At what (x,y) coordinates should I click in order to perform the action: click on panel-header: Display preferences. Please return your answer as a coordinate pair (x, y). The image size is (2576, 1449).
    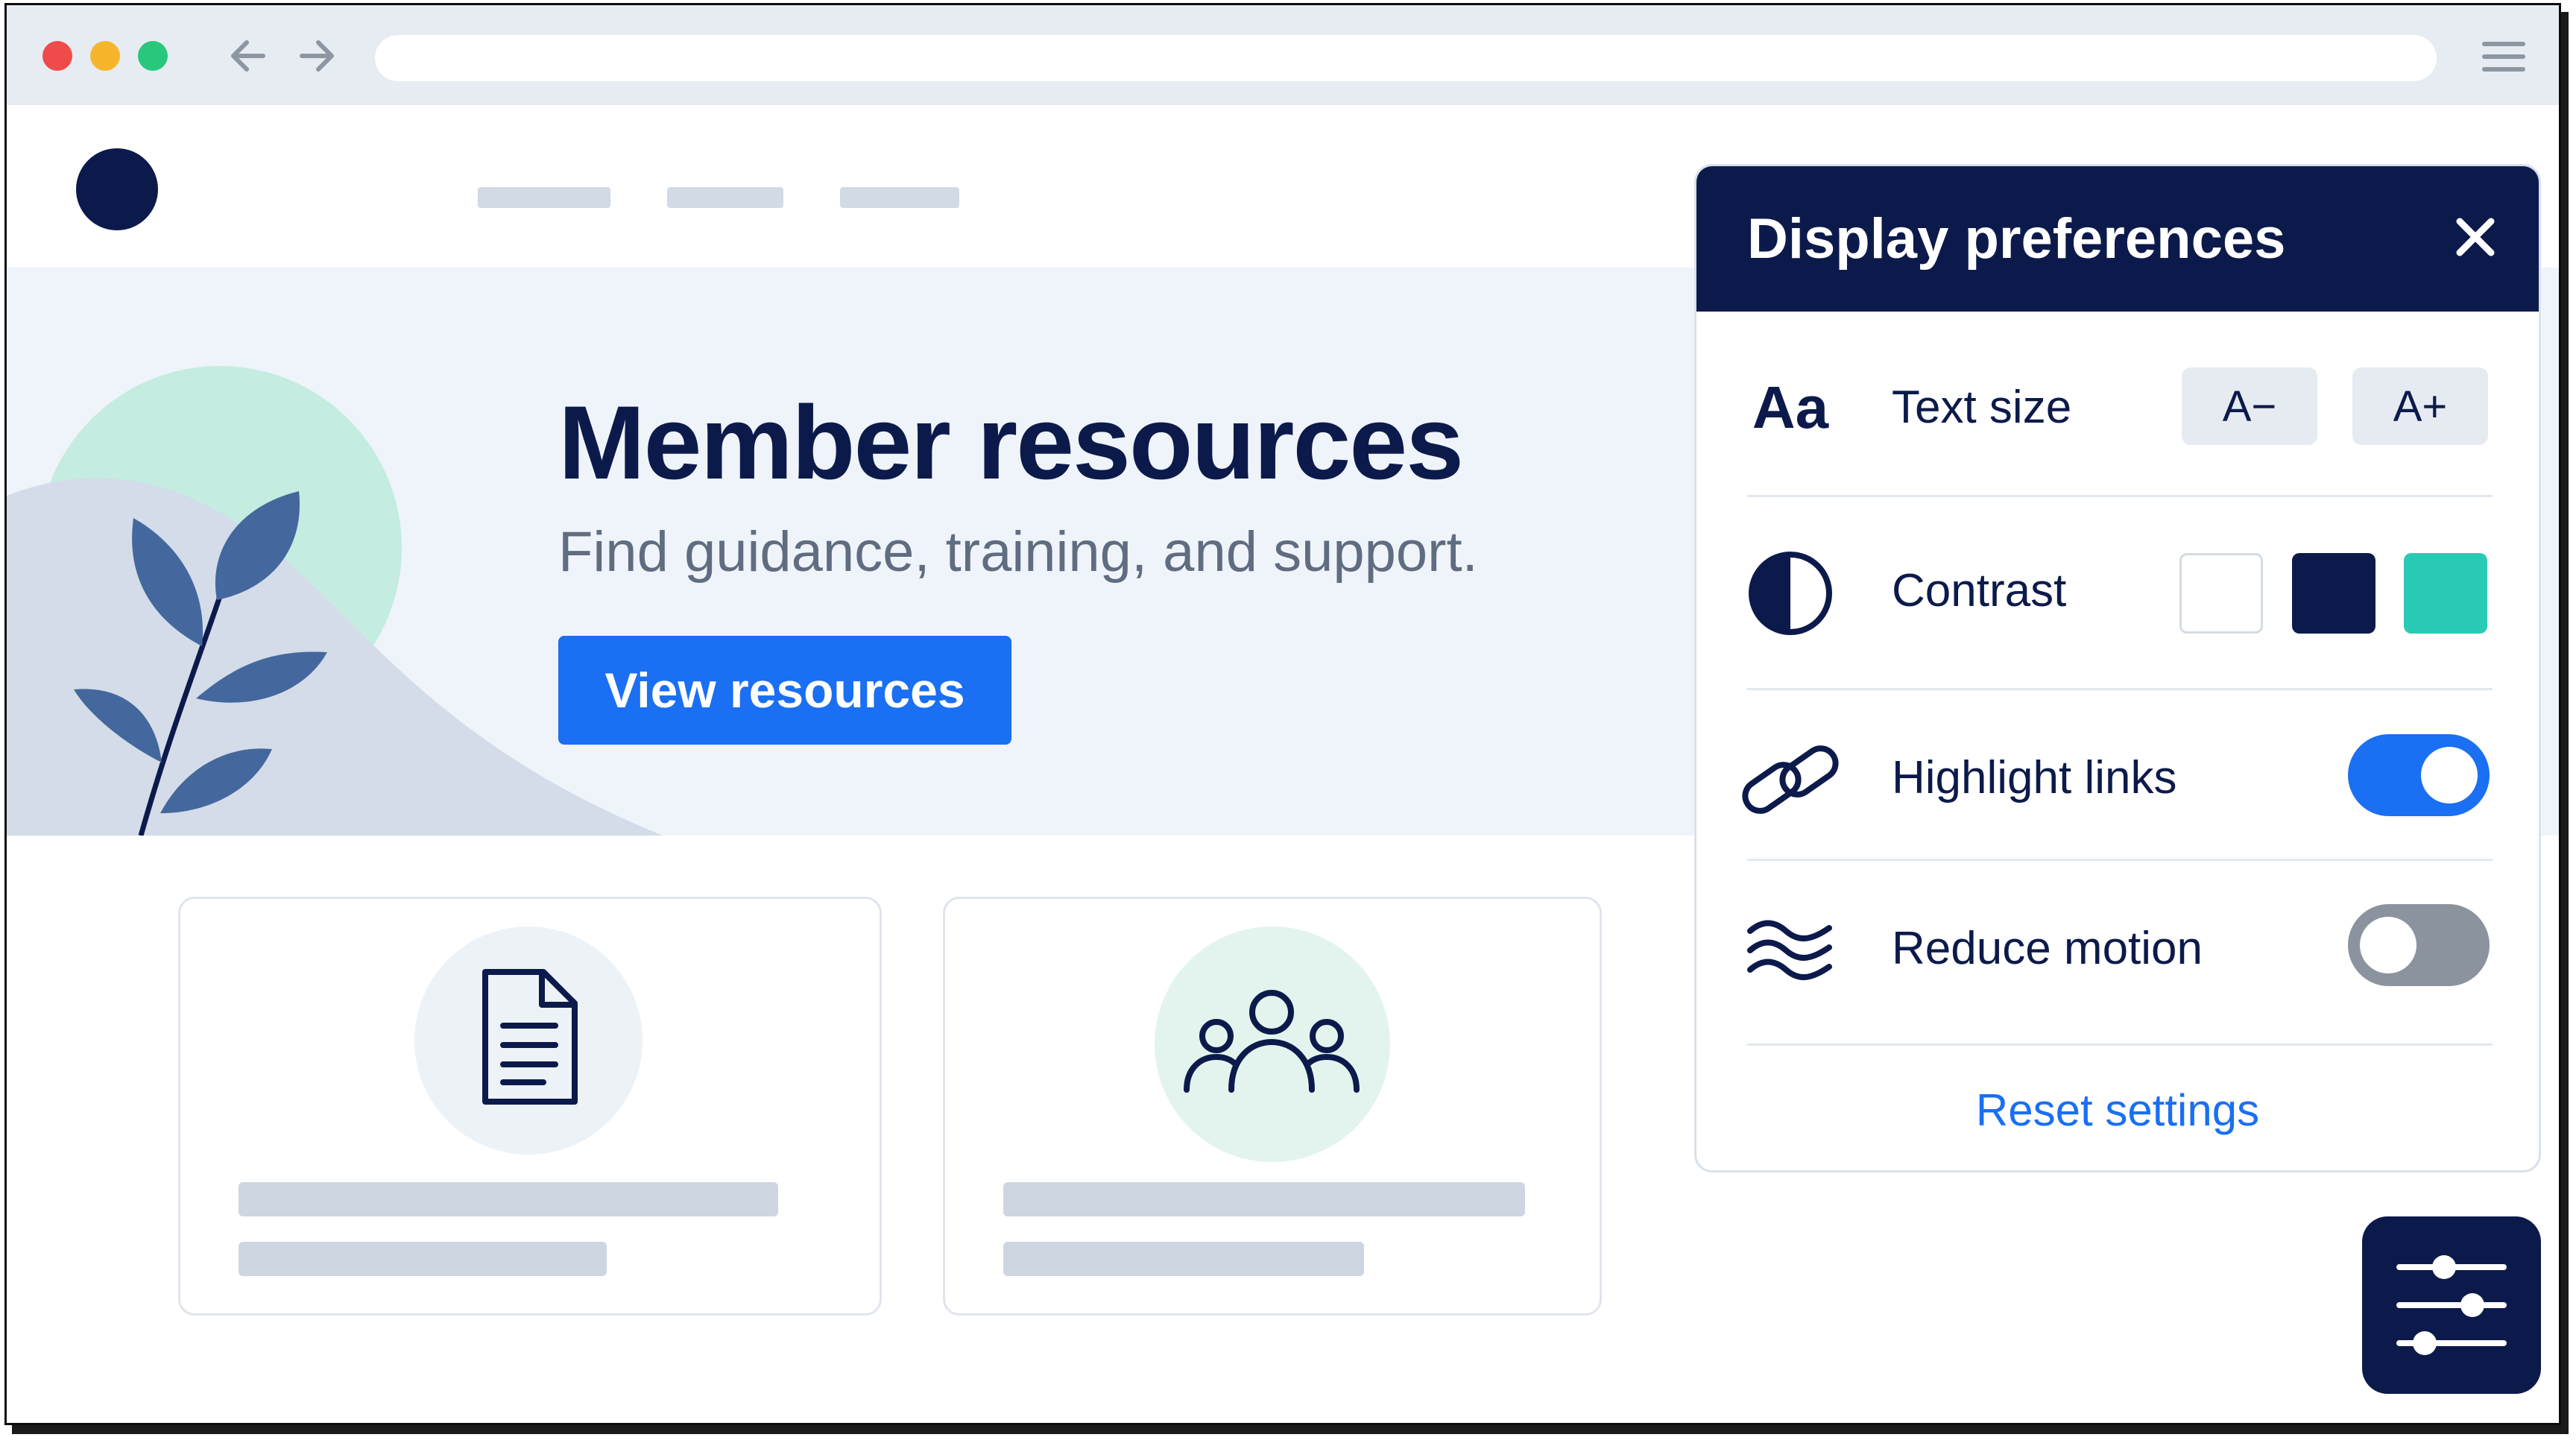
    Looking at the image, I should click on (2117, 239).